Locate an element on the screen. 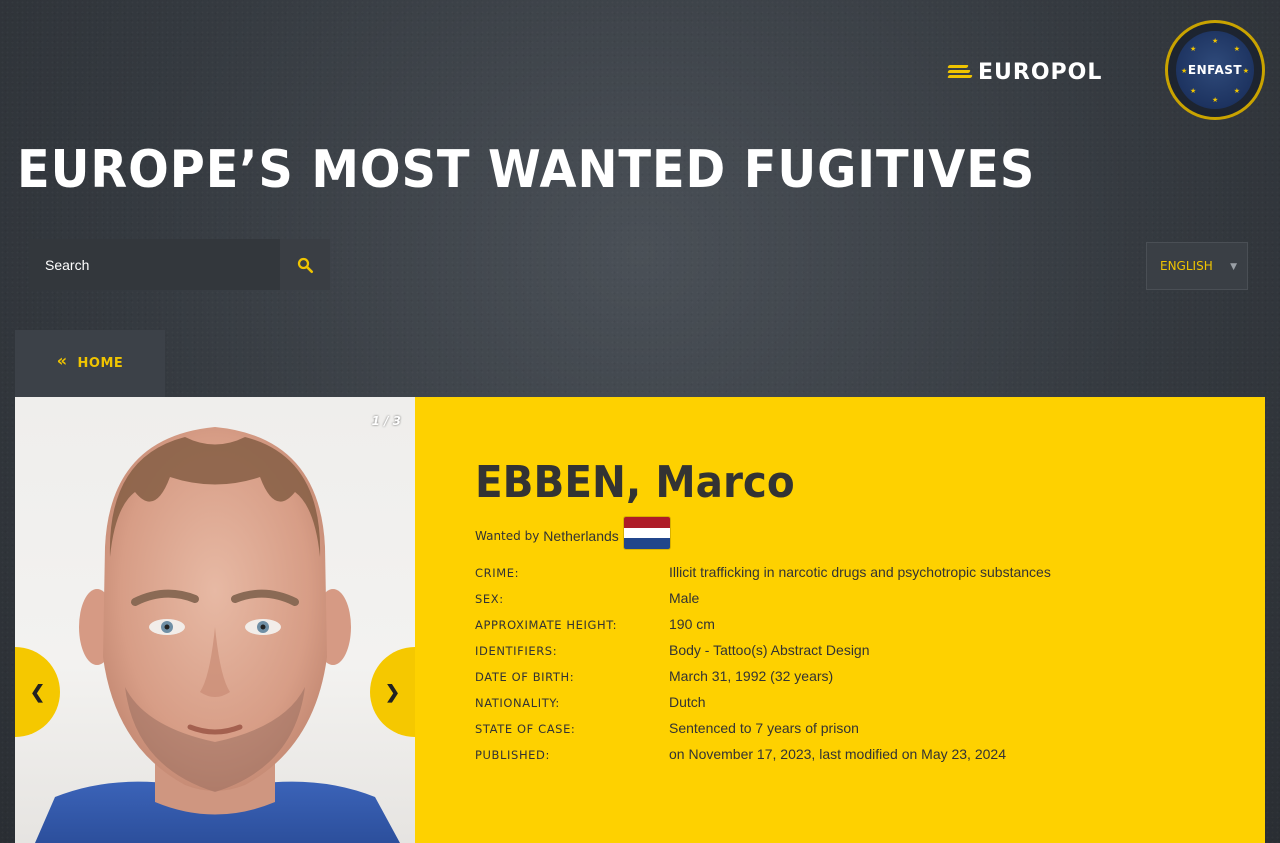 Image resolution: width=1280 pixels, height=843 pixels. detail-value: Dutch is located at coordinates (687, 702).